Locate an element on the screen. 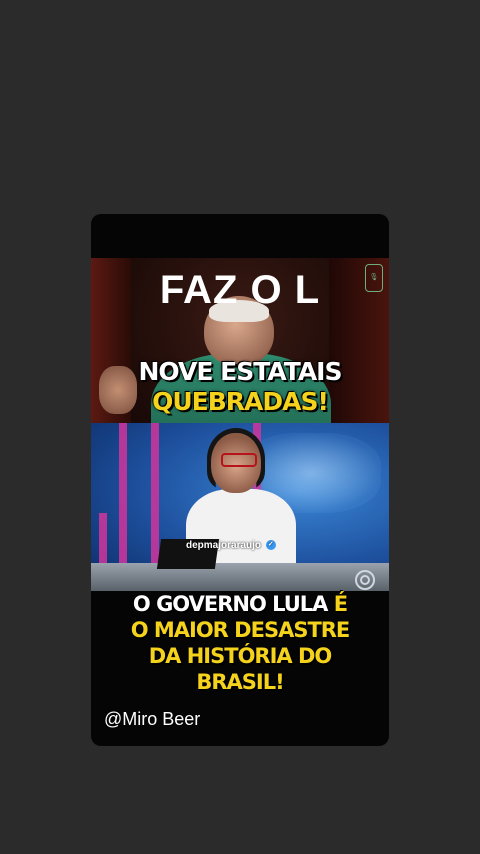  top-caption: FAZ O L is located at coordinates (240, 290).